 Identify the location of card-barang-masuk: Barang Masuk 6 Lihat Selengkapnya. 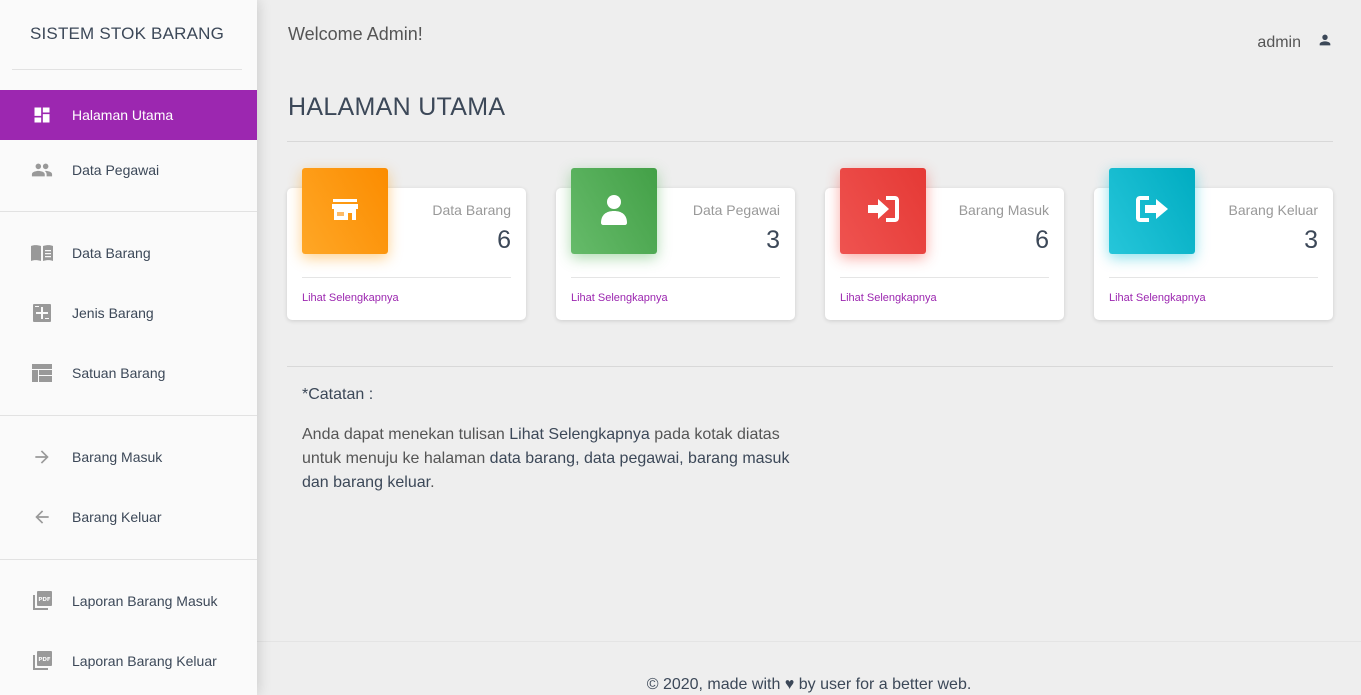
(944, 244).